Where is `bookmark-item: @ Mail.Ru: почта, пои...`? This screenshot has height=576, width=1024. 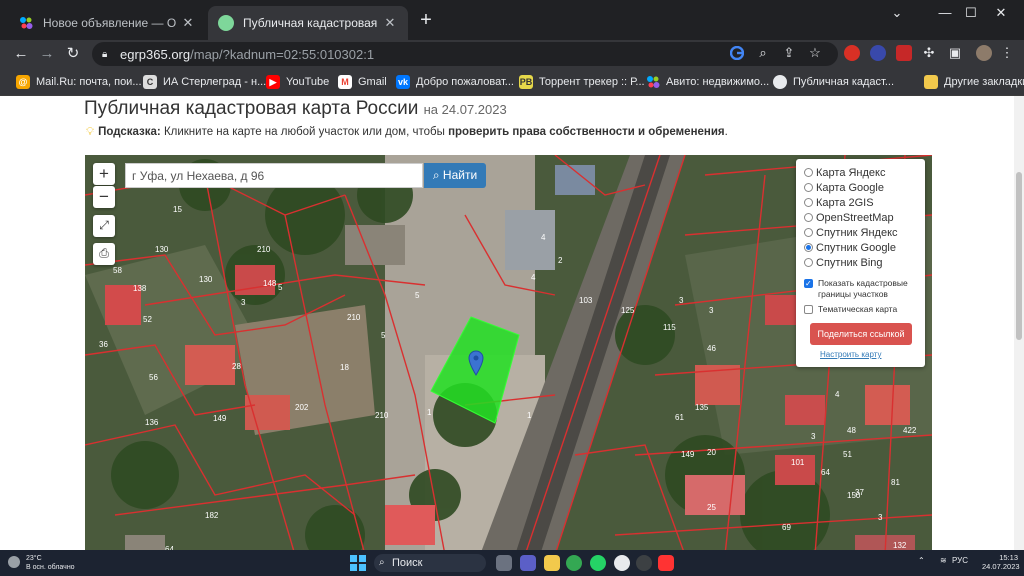
bookmark-item: @ Mail.Ru: почта, пои... is located at coordinates (79, 82).